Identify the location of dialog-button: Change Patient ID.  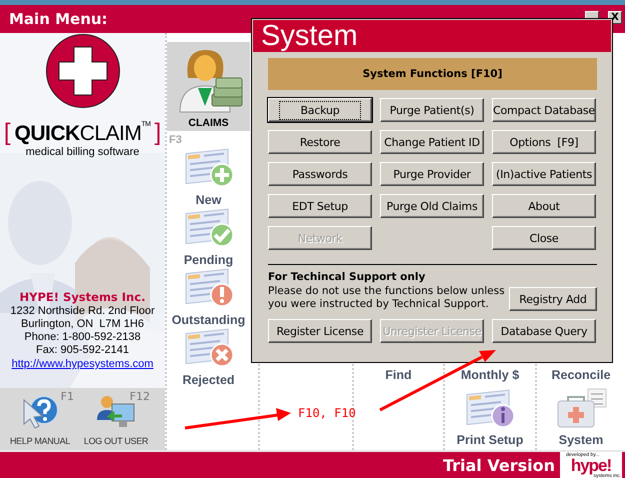
(432, 142).